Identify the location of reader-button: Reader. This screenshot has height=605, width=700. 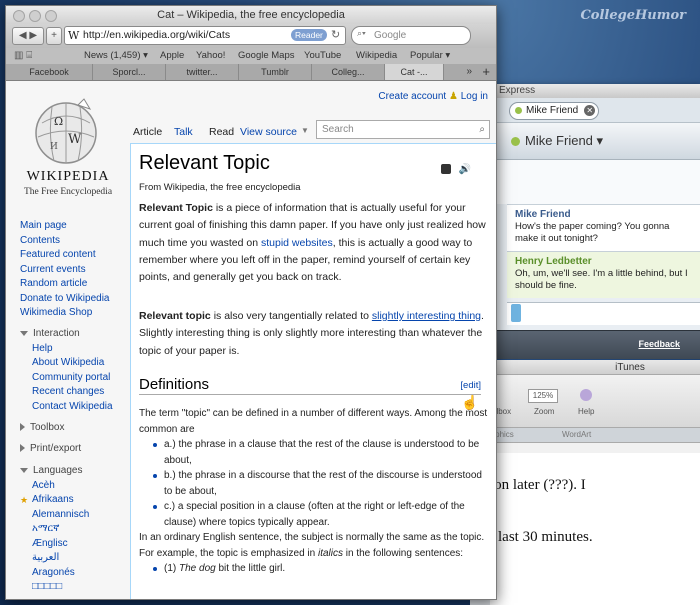
(309, 35).